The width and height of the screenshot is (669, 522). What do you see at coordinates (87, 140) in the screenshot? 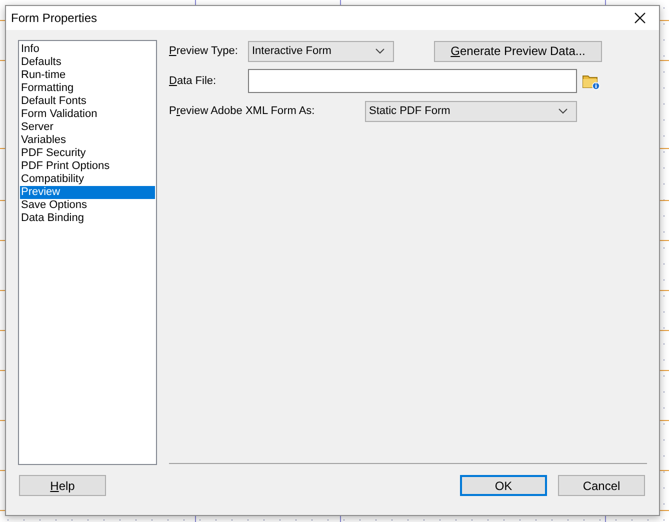
I see `category-item: Variables` at bounding box center [87, 140].